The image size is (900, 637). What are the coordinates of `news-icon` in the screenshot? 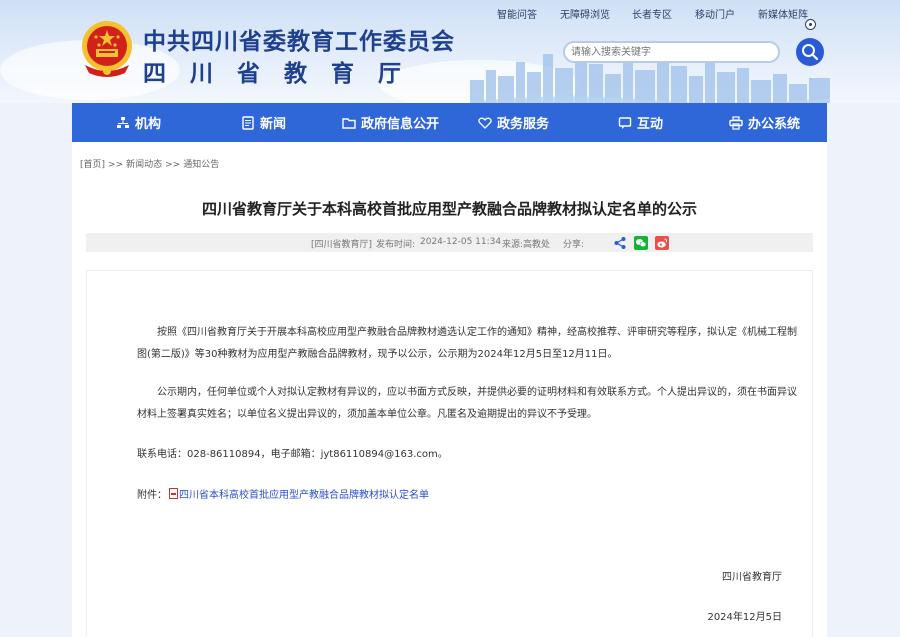 It's located at (248, 122).